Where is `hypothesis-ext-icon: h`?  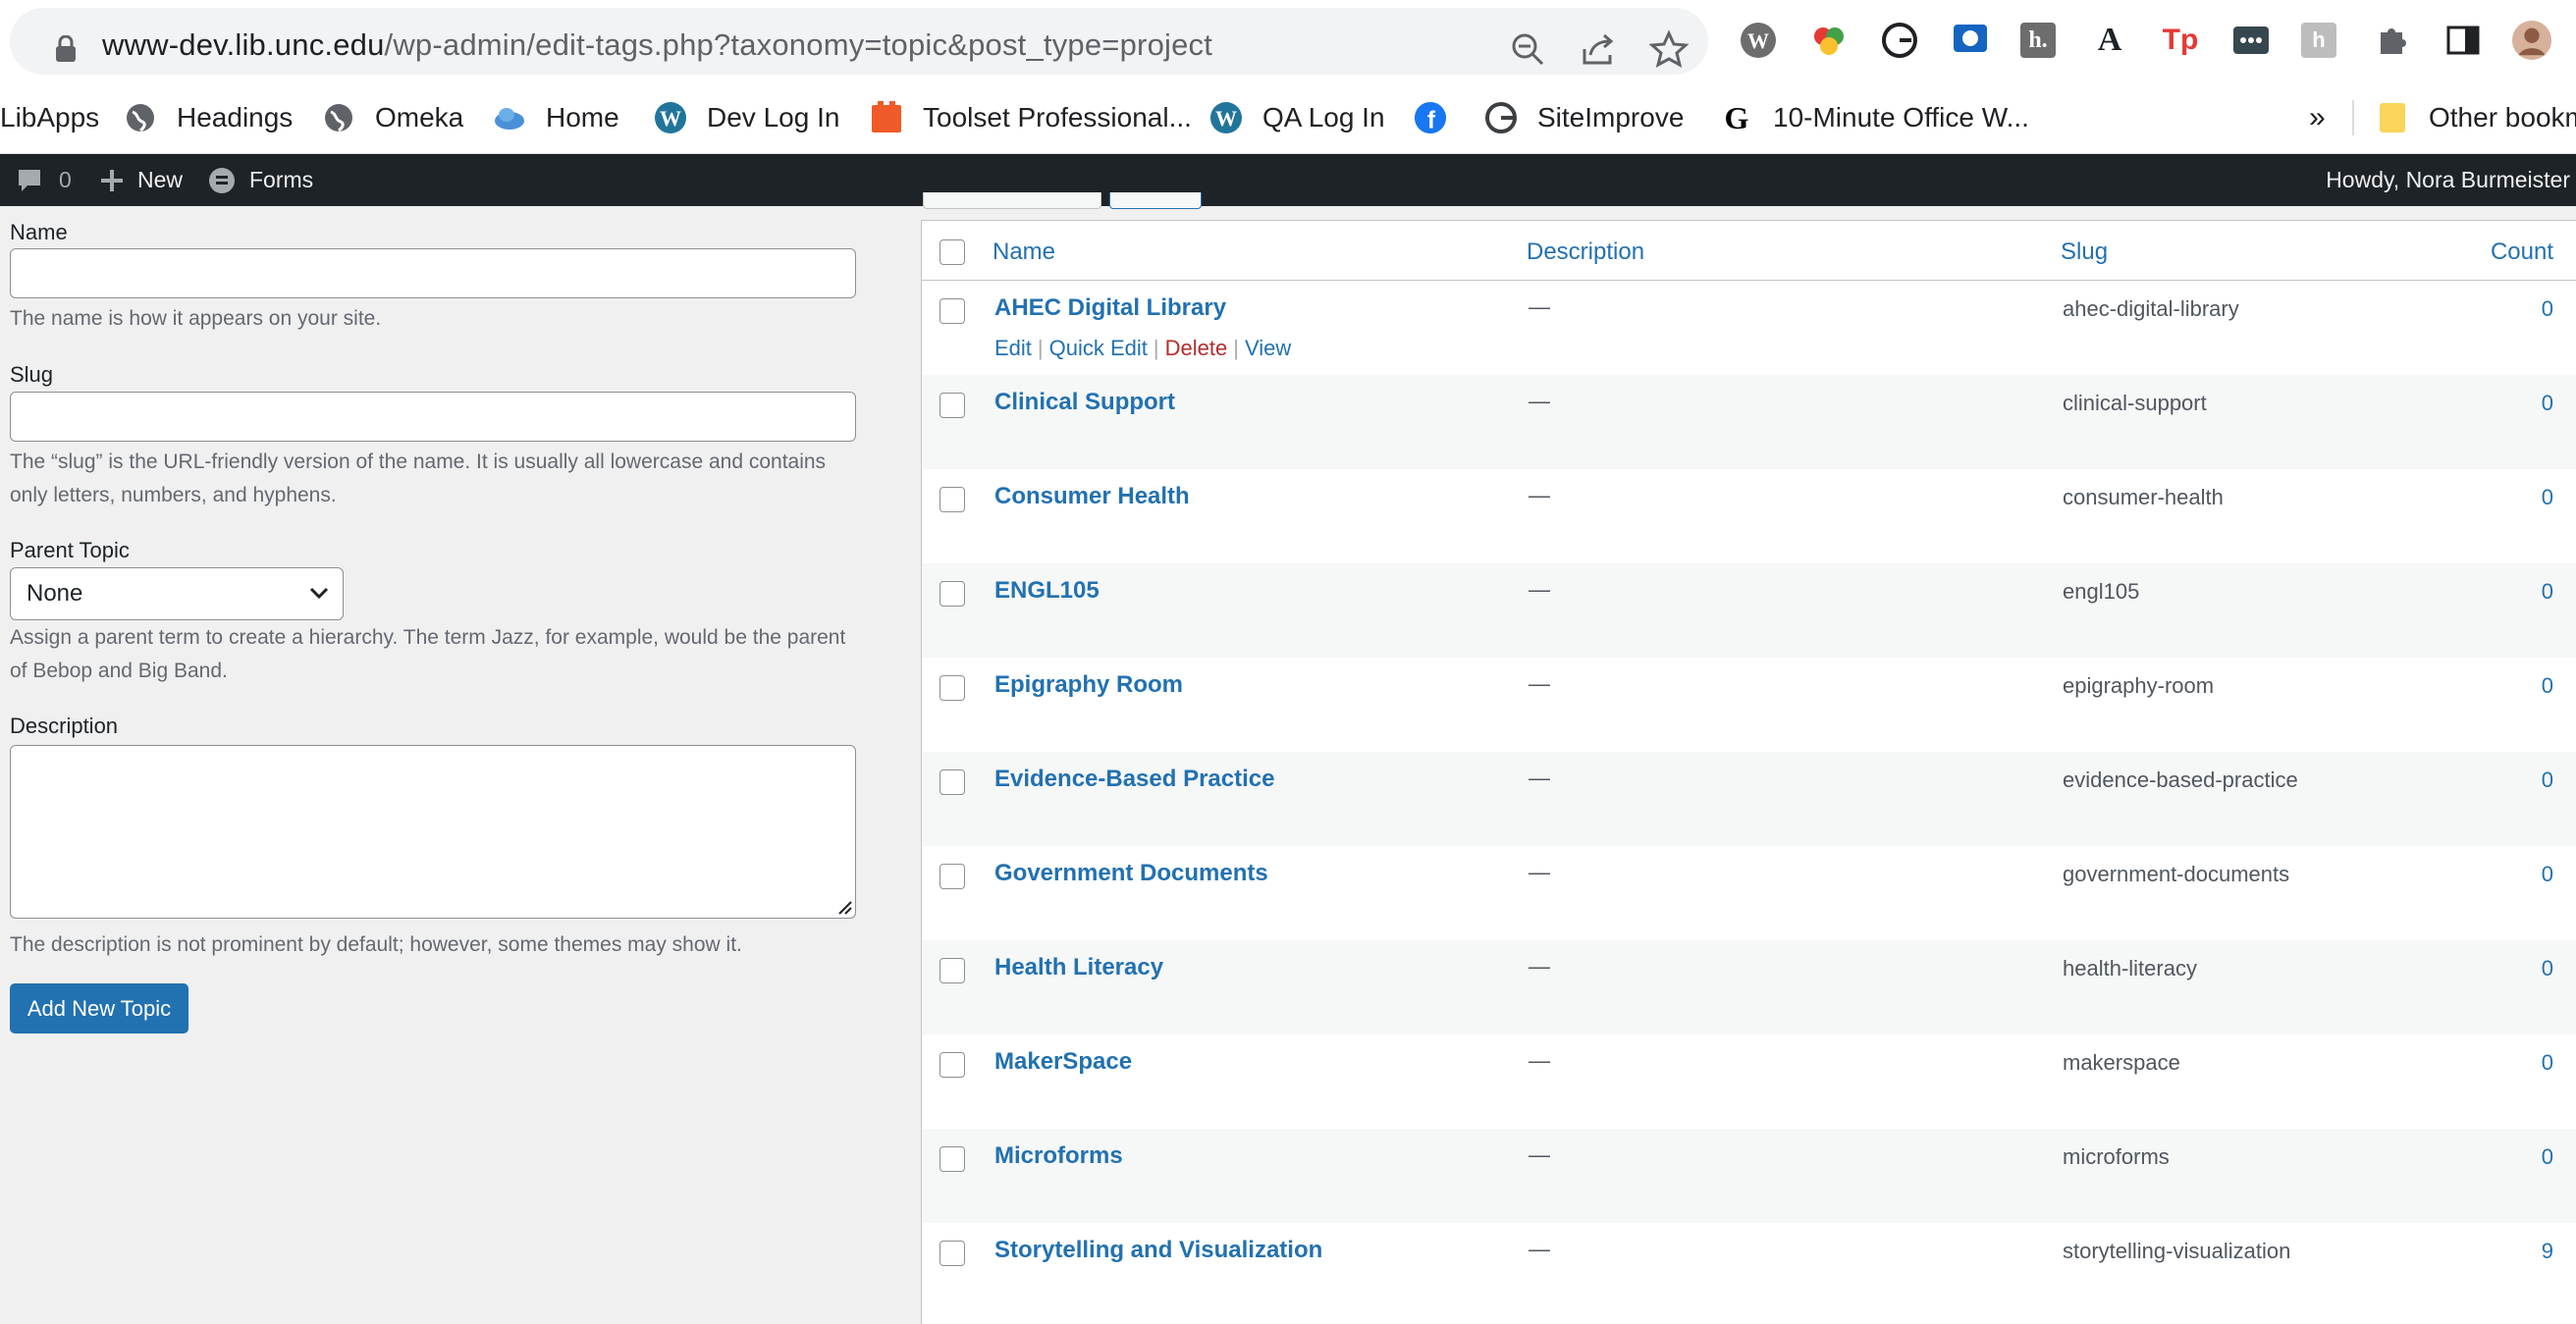
hypothesis-ext-icon: h is located at coordinates (2318, 40).